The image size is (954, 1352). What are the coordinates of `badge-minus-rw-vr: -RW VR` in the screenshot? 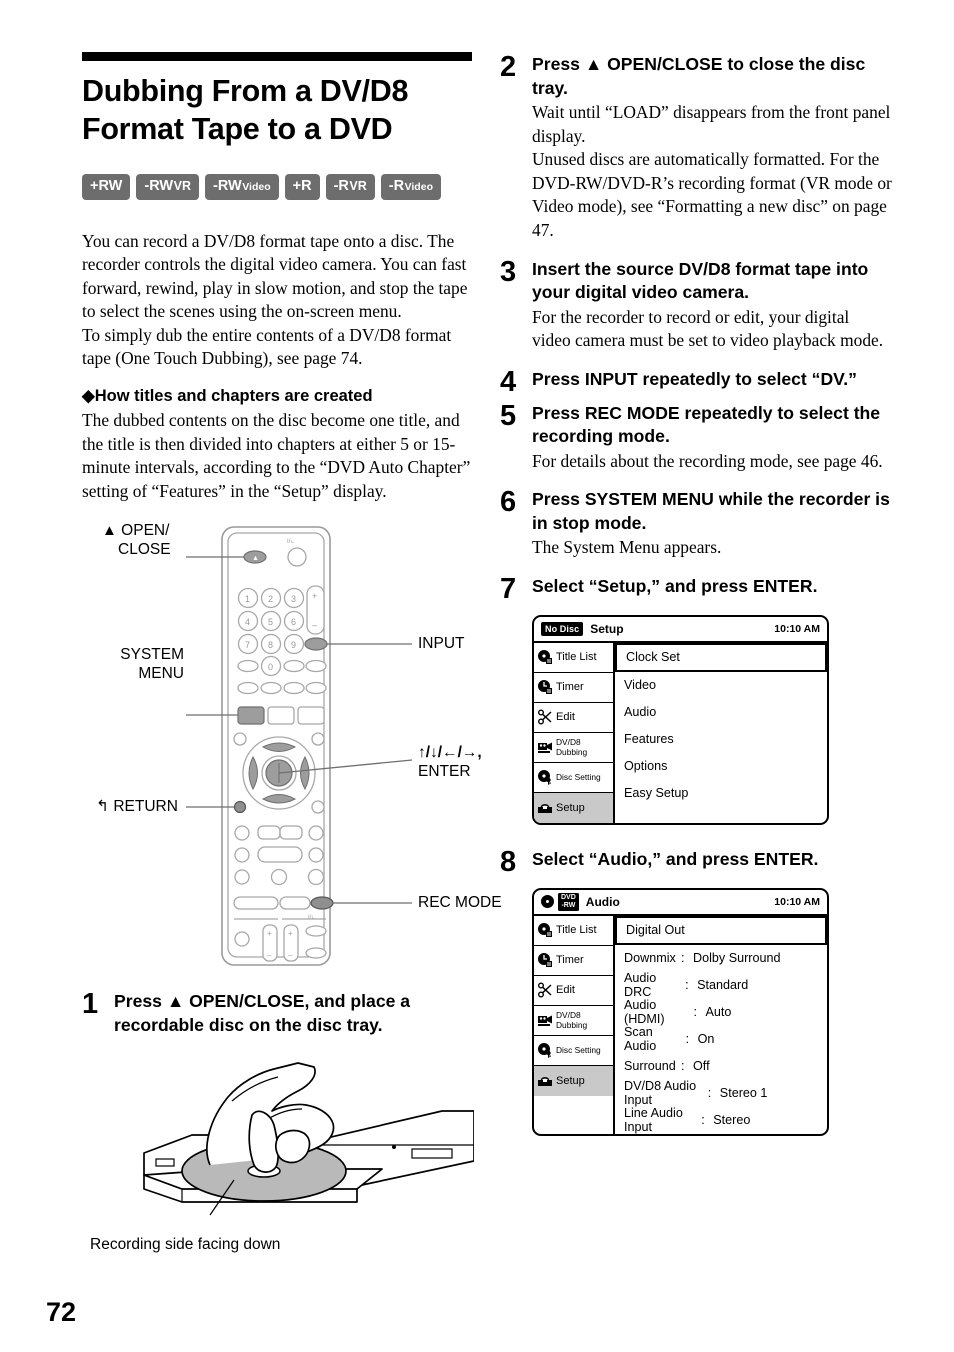 It's located at (167, 187).